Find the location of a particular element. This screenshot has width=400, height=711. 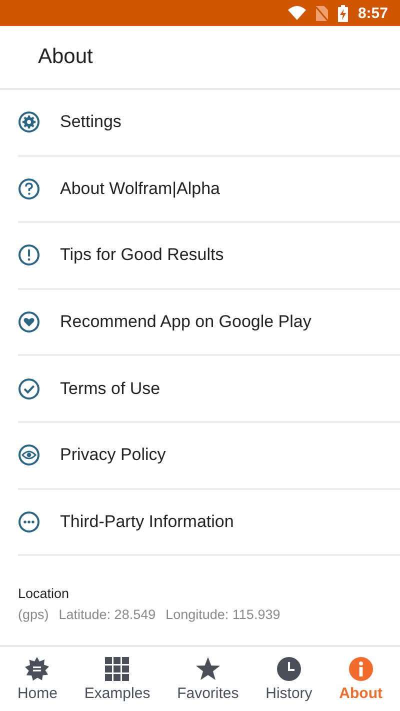

check-icon is located at coordinates (29, 389).